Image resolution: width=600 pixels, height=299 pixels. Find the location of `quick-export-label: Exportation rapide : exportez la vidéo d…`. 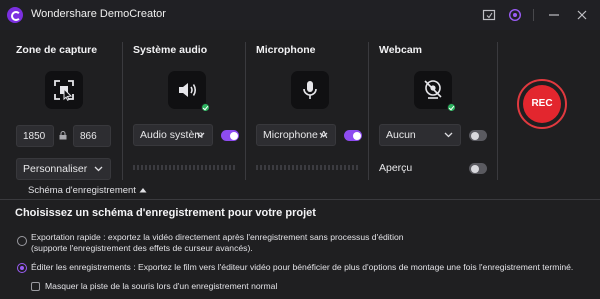

quick-export-label: Exportation rapide : exportez la vidéo d… is located at coordinates (217, 237).